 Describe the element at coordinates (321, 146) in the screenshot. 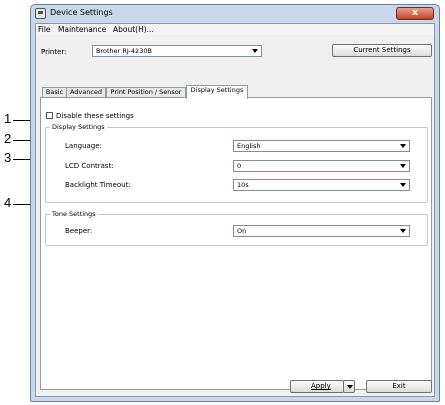

I see `language-select: English` at that location.